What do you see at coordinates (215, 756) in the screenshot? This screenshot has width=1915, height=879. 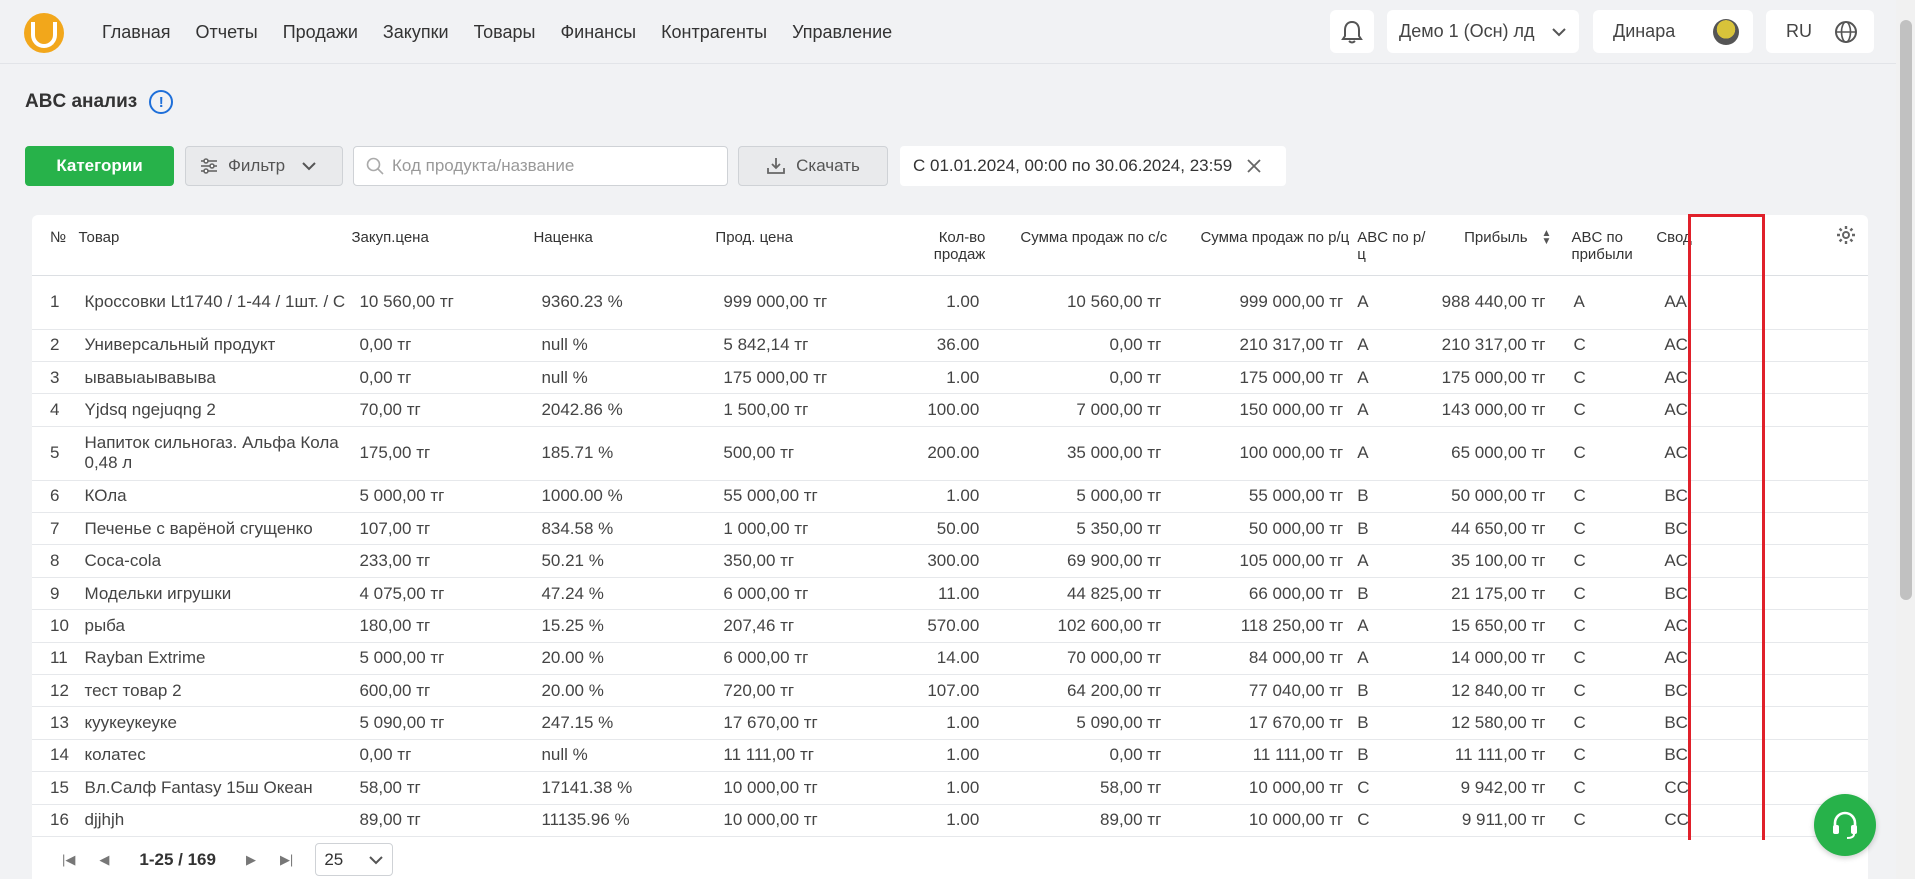 I see `cell-product: колатес` at bounding box center [215, 756].